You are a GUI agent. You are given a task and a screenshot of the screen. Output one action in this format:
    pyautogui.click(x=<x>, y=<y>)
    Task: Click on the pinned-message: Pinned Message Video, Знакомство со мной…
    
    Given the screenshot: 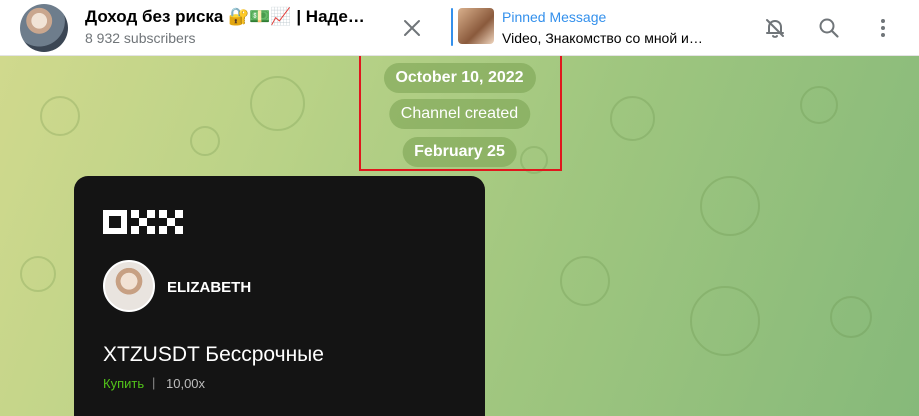 What is the action you would take?
    pyautogui.click(x=593, y=27)
    